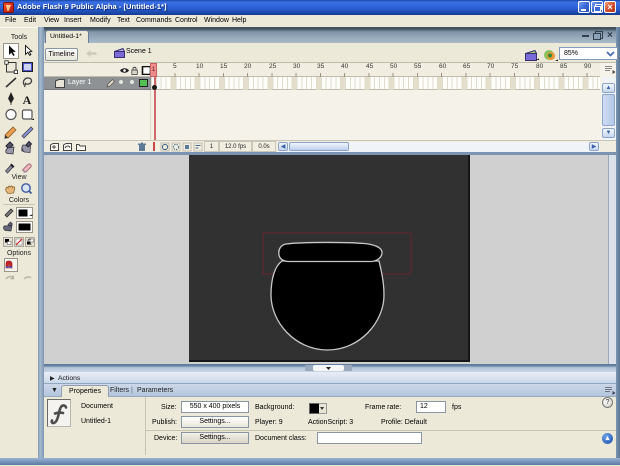 This screenshot has width=620, height=466. What do you see at coordinates (27, 100) in the screenshot?
I see `svg-text: A` at bounding box center [27, 100].